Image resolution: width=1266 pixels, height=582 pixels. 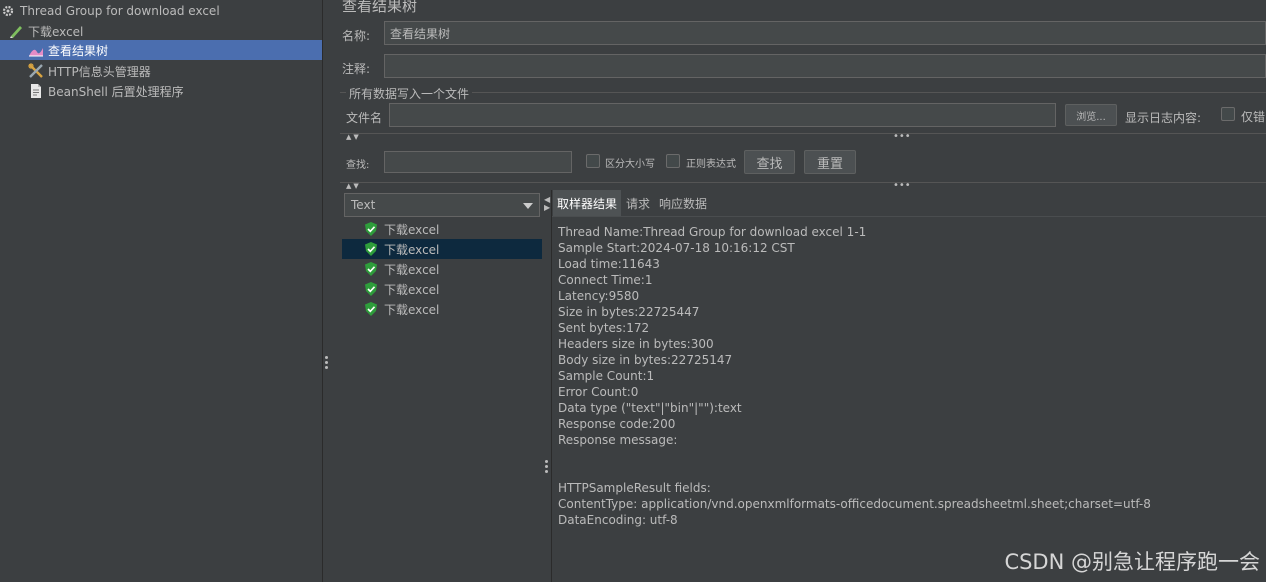 I want to click on comment-label: 注释:, so click(x=356, y=69).